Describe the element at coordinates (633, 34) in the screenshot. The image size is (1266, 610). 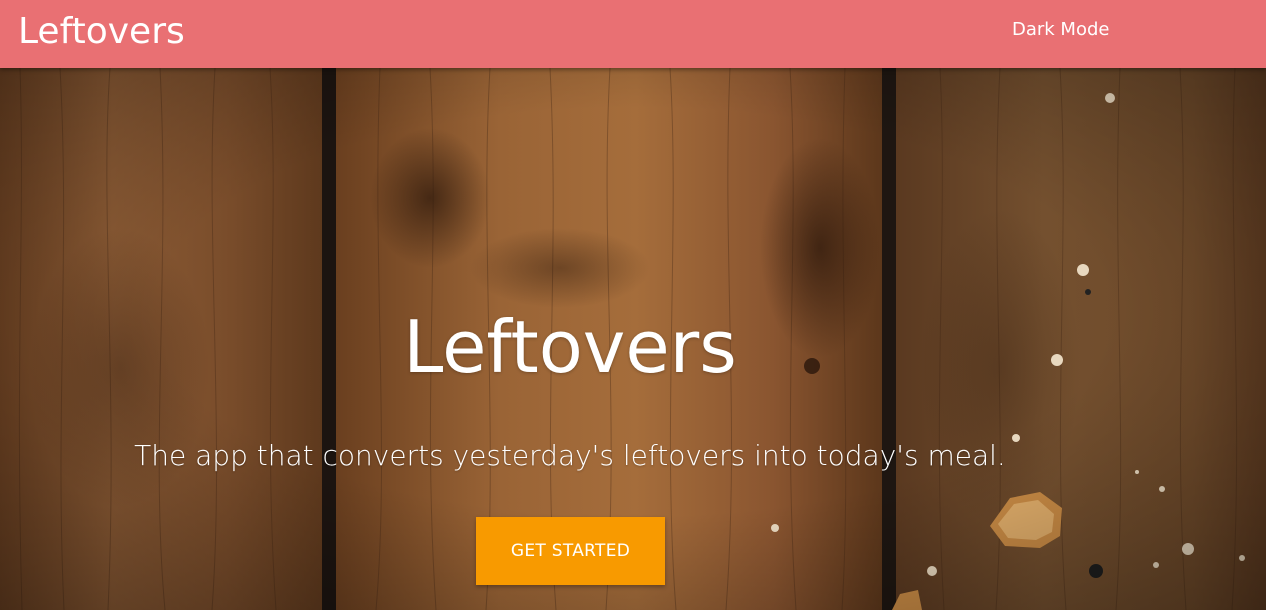
I see `top-navbar: Leftovers Dark Mode` at that location.